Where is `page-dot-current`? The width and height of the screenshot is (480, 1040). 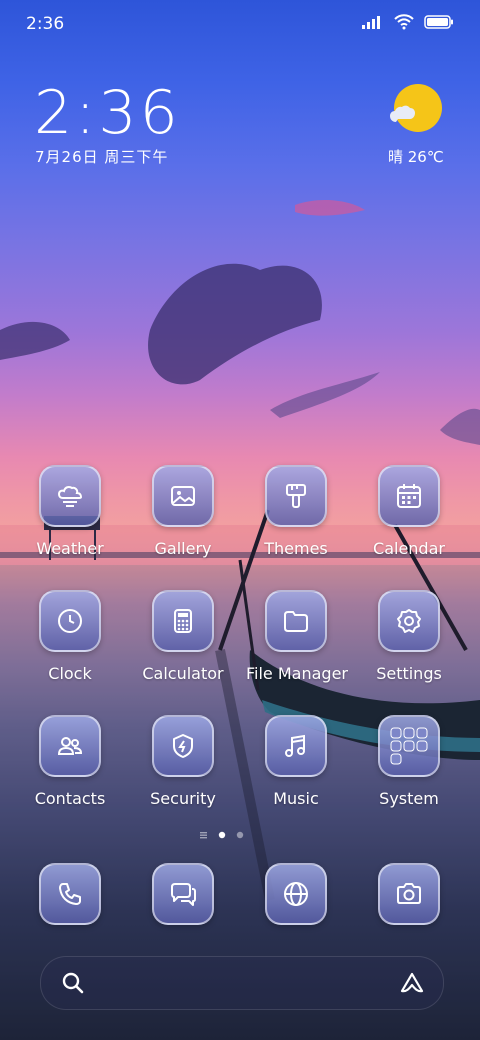 page-dot-current is located at coordinates (222, 835).